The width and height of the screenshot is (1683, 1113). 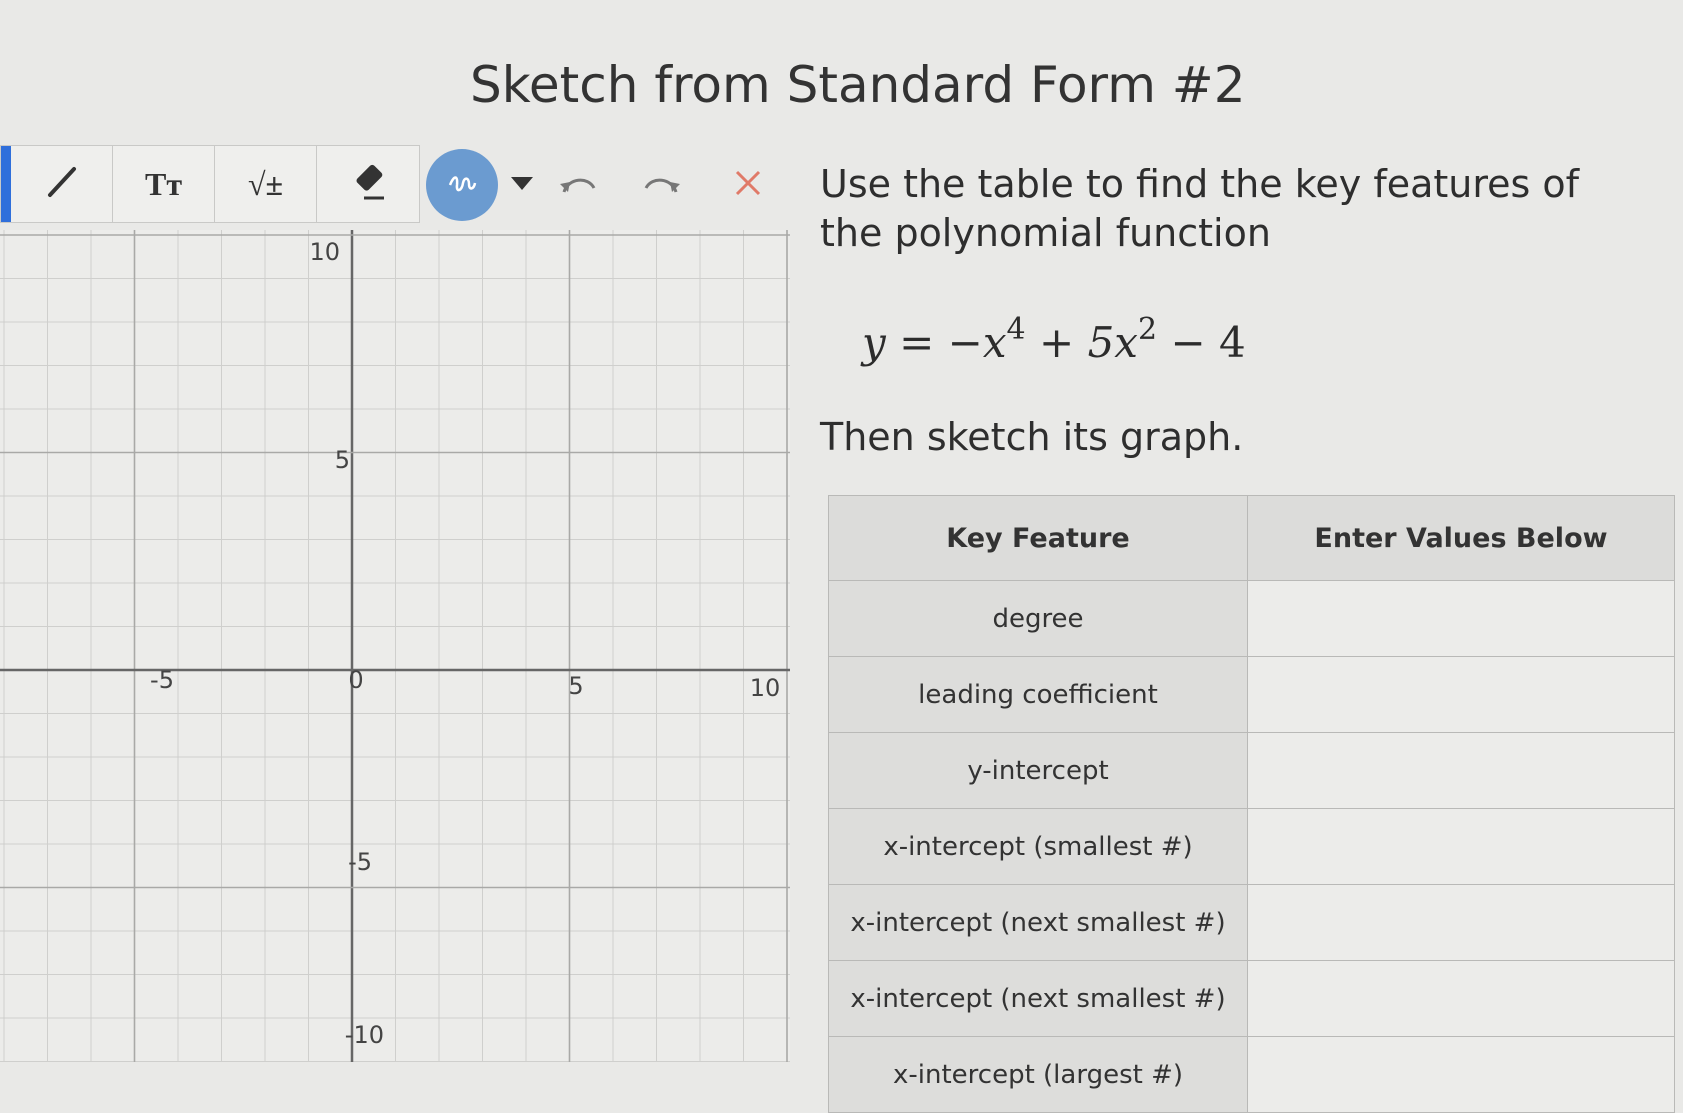 I want to click on feature-label: degree, so click(x=1038, y=618).